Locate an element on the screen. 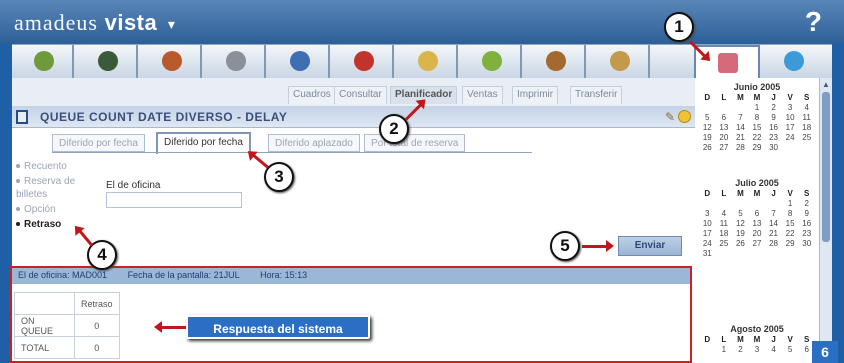  calendar-day: 29 is located at coordinates (790, 244).